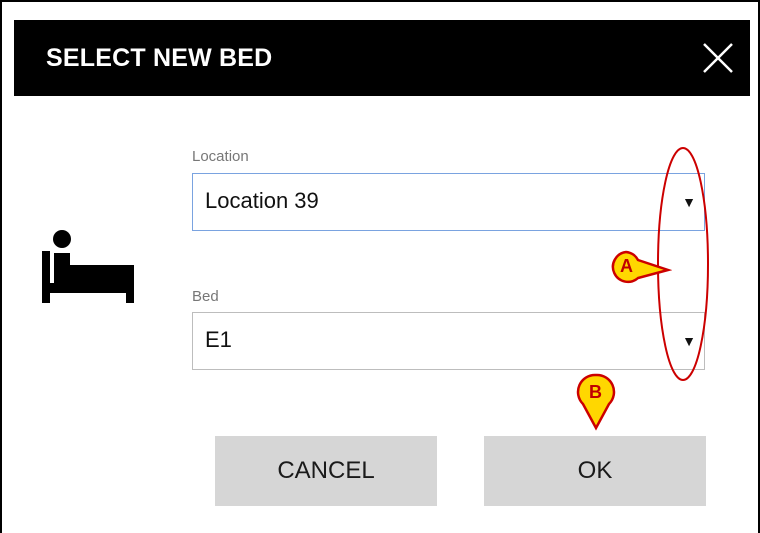 The image size is (760, 533). What do you see at coordinates (382, 58) in the screenshot?
I see `dialog-titlebar: SELECT NEW BED` at bounding box center [382, 58].